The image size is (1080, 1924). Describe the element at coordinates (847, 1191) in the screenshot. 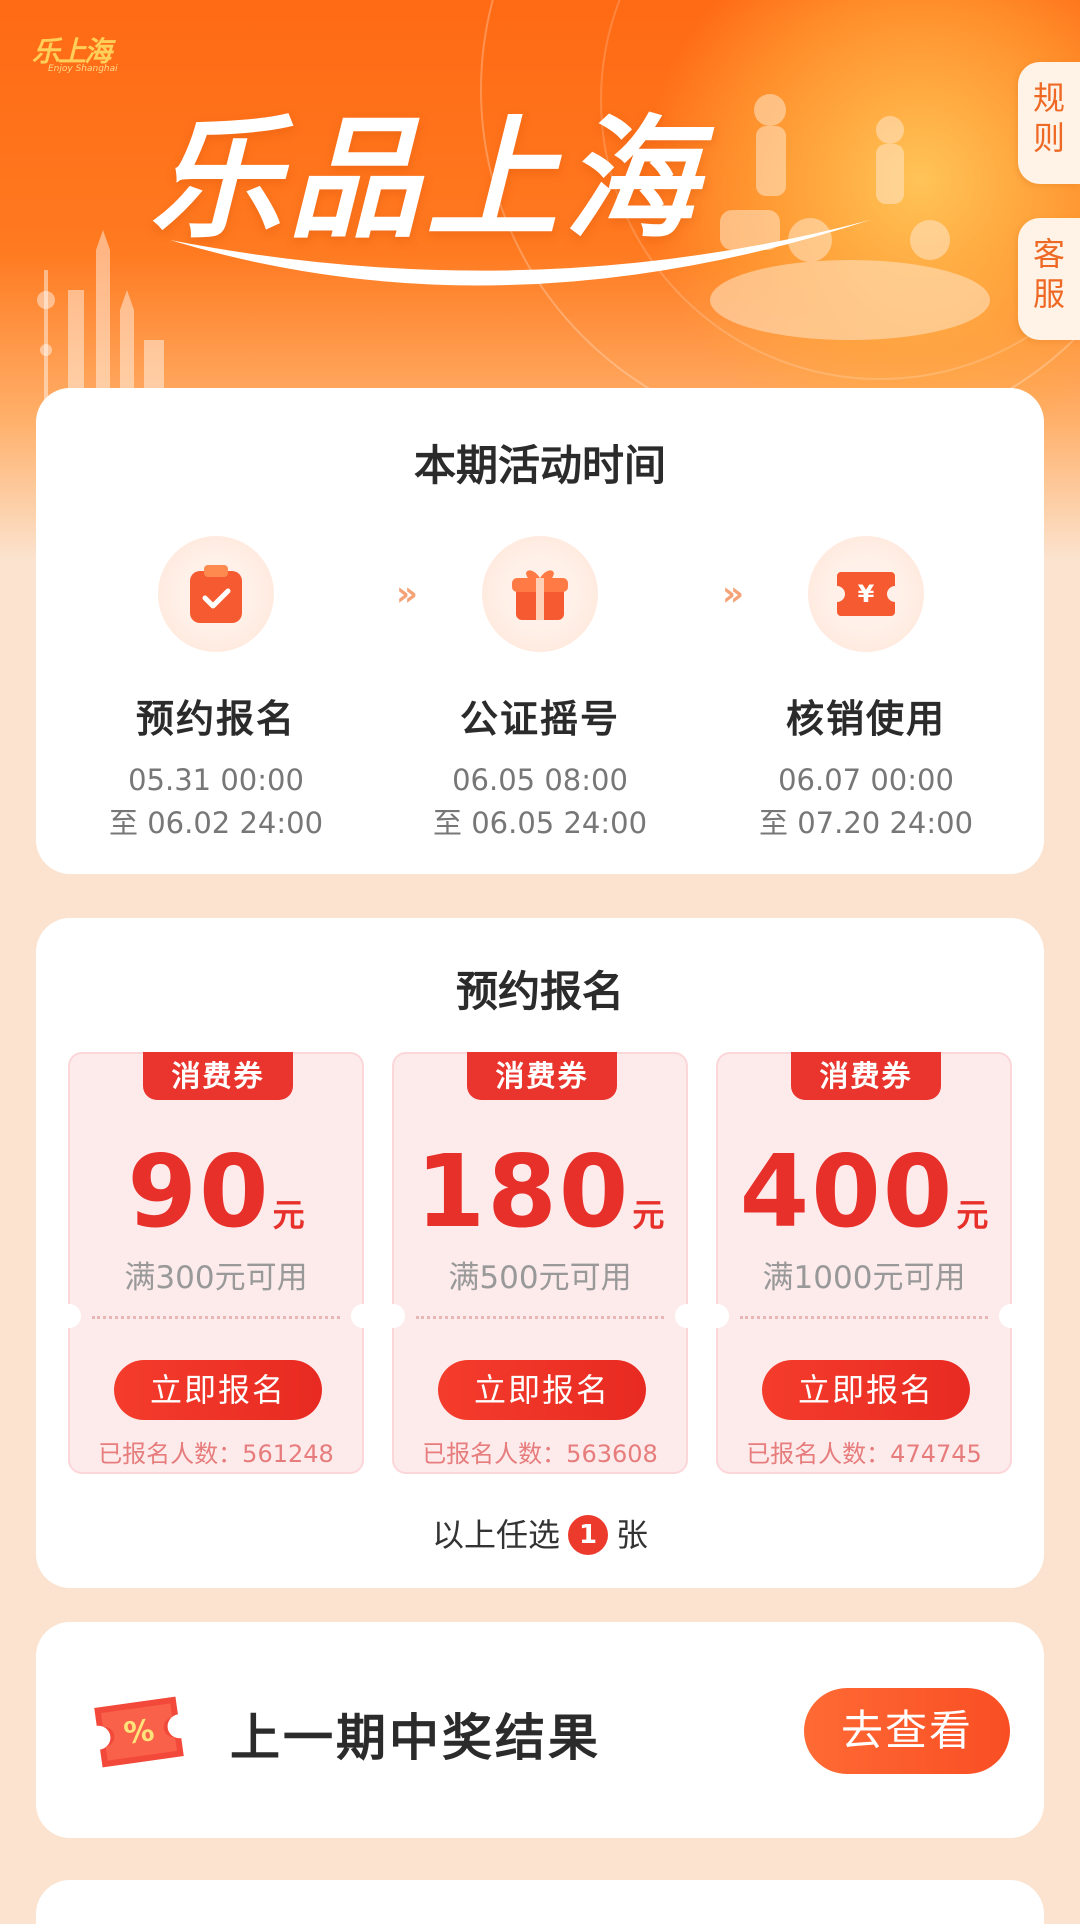

I see `coupon-value: 400` at that location.